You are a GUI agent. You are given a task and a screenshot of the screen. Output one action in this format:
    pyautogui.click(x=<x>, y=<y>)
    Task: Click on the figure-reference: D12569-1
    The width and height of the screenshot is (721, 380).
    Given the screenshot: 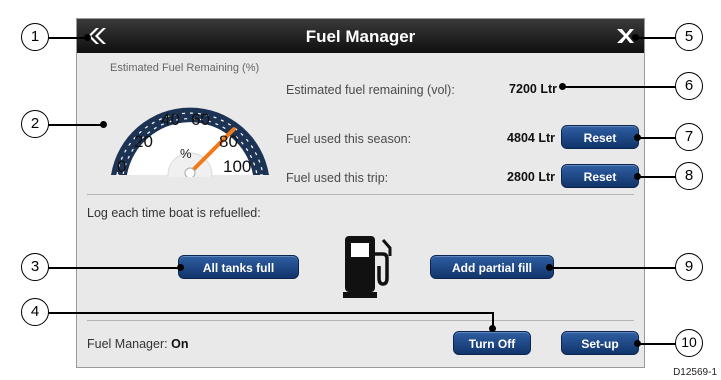 What is the action you would take?
    pyautogui.click(x=695, y=372)
    